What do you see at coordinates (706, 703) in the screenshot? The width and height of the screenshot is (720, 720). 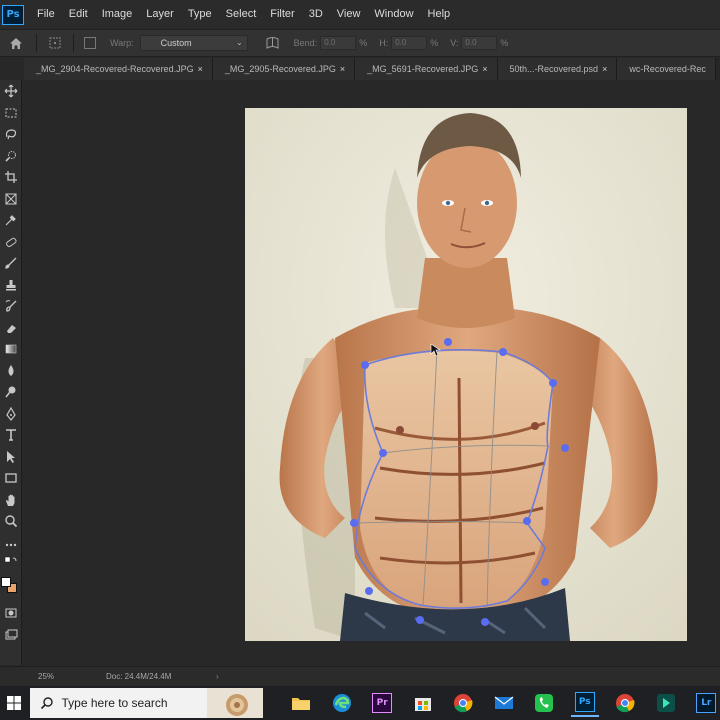 I see `lightroom-icon: Lr` at bounding box center [706, 703].